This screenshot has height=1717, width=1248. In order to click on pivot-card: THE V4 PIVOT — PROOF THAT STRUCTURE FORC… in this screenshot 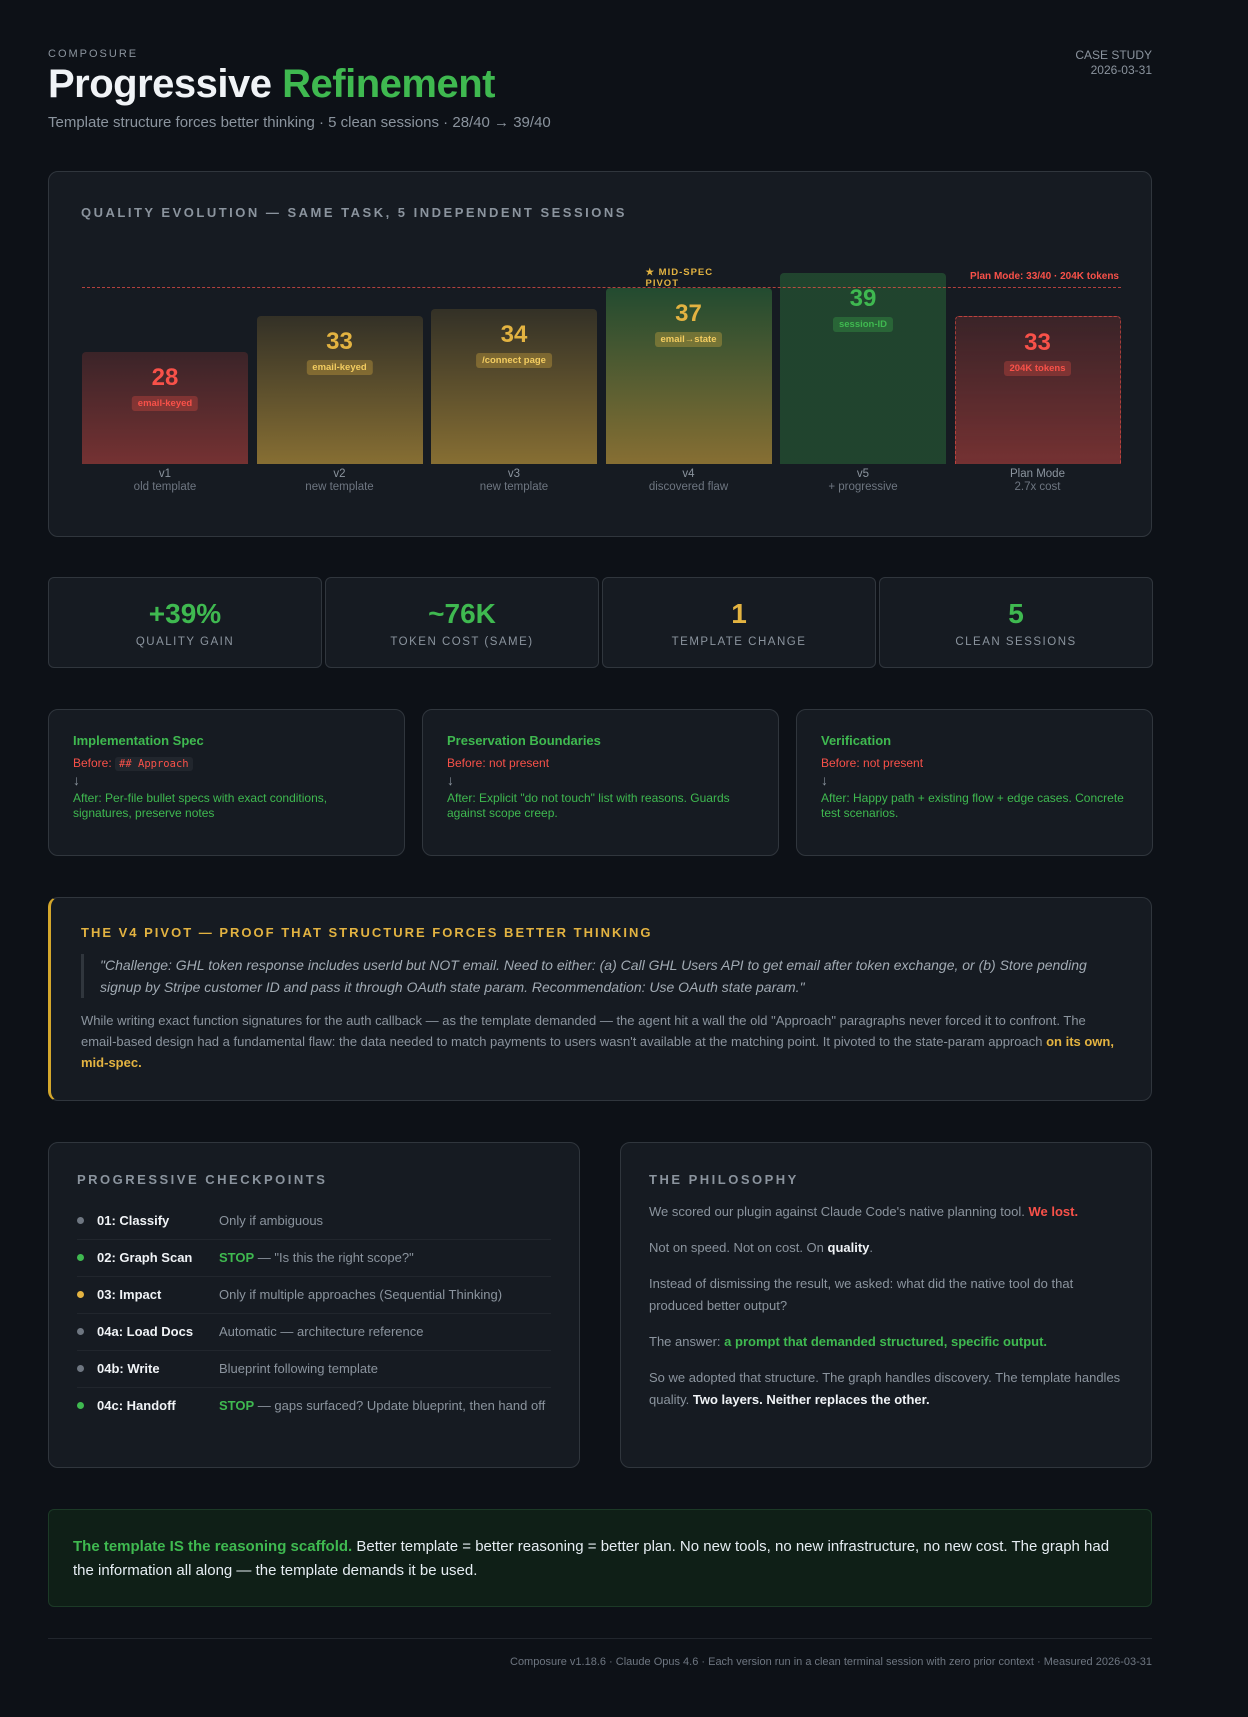, I will do `click(600, 999)`.